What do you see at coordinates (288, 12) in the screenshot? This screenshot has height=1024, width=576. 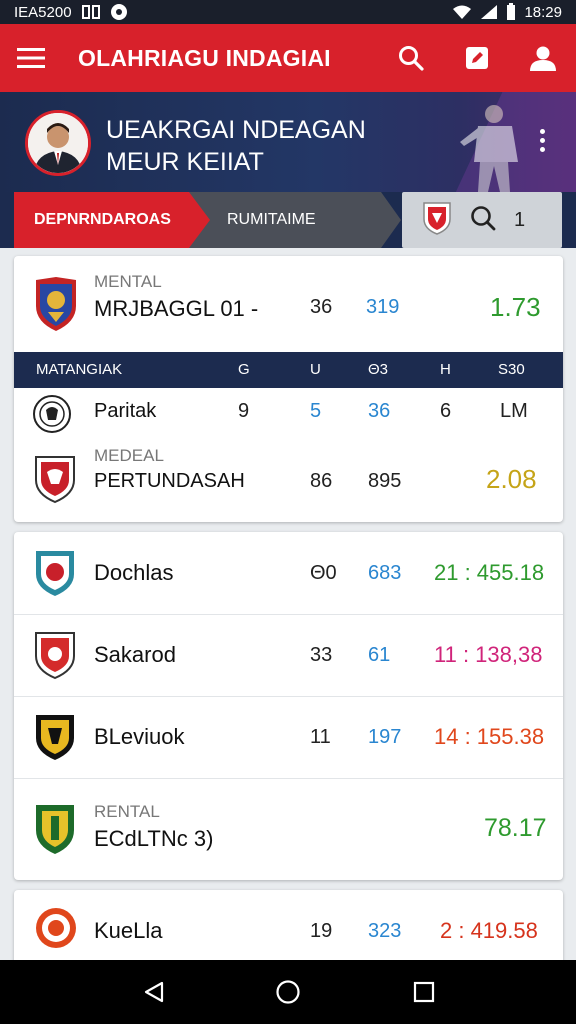 I see `status-bar: IEA5200 18:29` at bounding box center [288, 12].